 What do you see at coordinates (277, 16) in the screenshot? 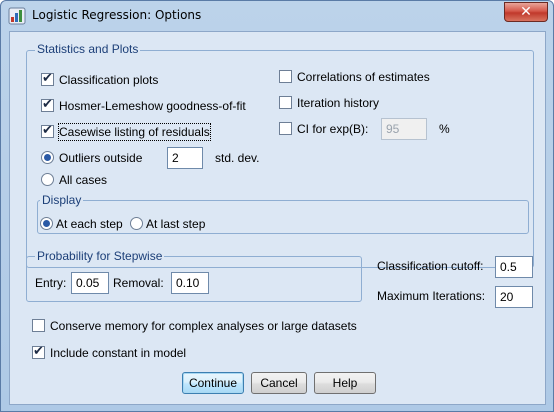
I see `title-bar: Logistic Regression: Options ✕` at bounding box center [277, 16].